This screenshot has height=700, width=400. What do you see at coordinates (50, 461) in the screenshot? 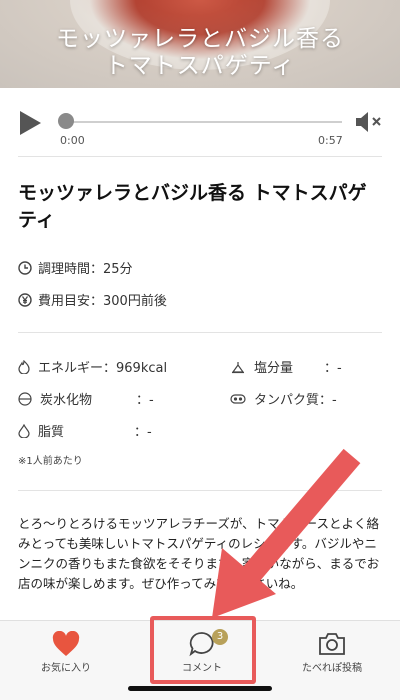
I see `per-serving-note: ※1人前あたり` at bounding box center [50, 461].